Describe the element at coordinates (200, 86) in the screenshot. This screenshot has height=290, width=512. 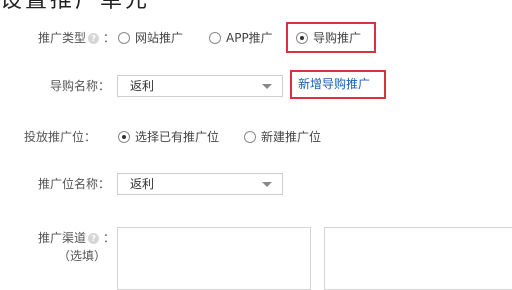
I see `guide-name-select: 返利` at that location.